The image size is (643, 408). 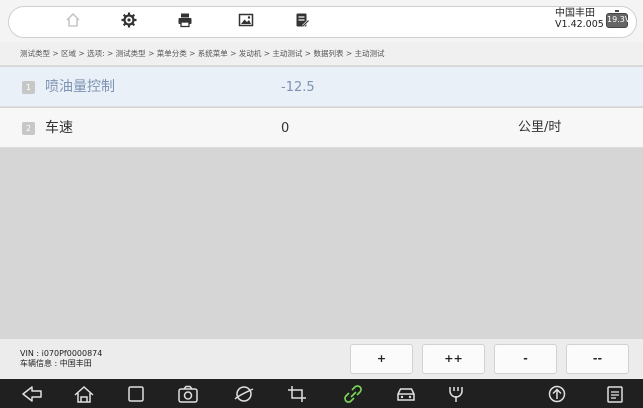 What do you see at coordinates (353, 394) in the screenshot?
I see `link-icon` at bounding box center [353, 394].